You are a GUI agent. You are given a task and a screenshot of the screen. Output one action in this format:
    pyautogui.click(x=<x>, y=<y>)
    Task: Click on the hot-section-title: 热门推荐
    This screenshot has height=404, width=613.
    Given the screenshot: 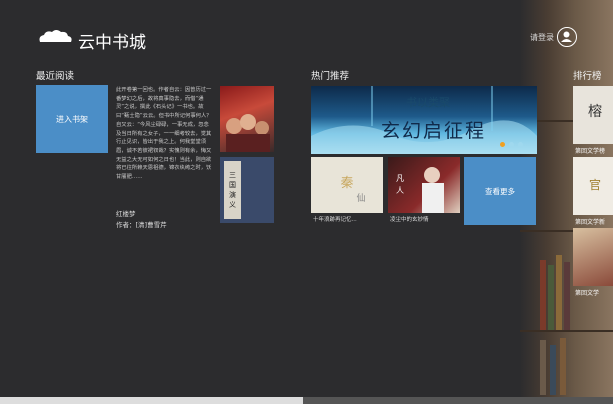 What is the action you would take?
    pyautogui.click(x=330, y=76)
    